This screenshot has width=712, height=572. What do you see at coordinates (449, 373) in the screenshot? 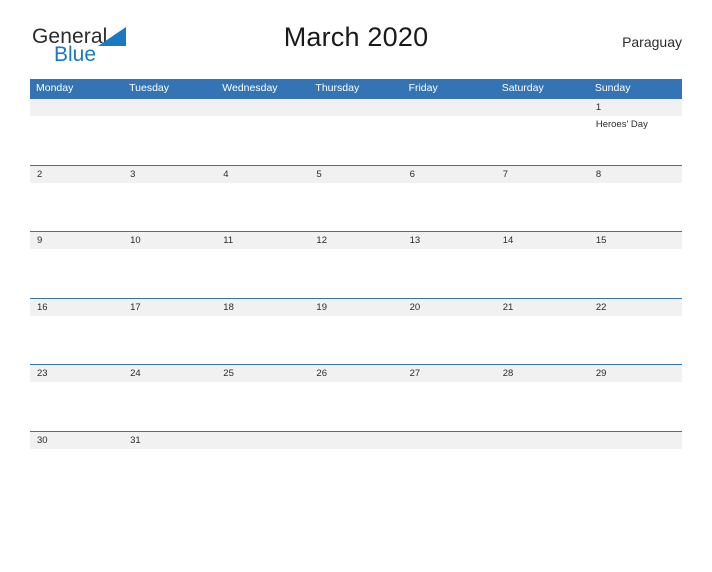
I see `day-number: 27` at bounding box center [449, 373].